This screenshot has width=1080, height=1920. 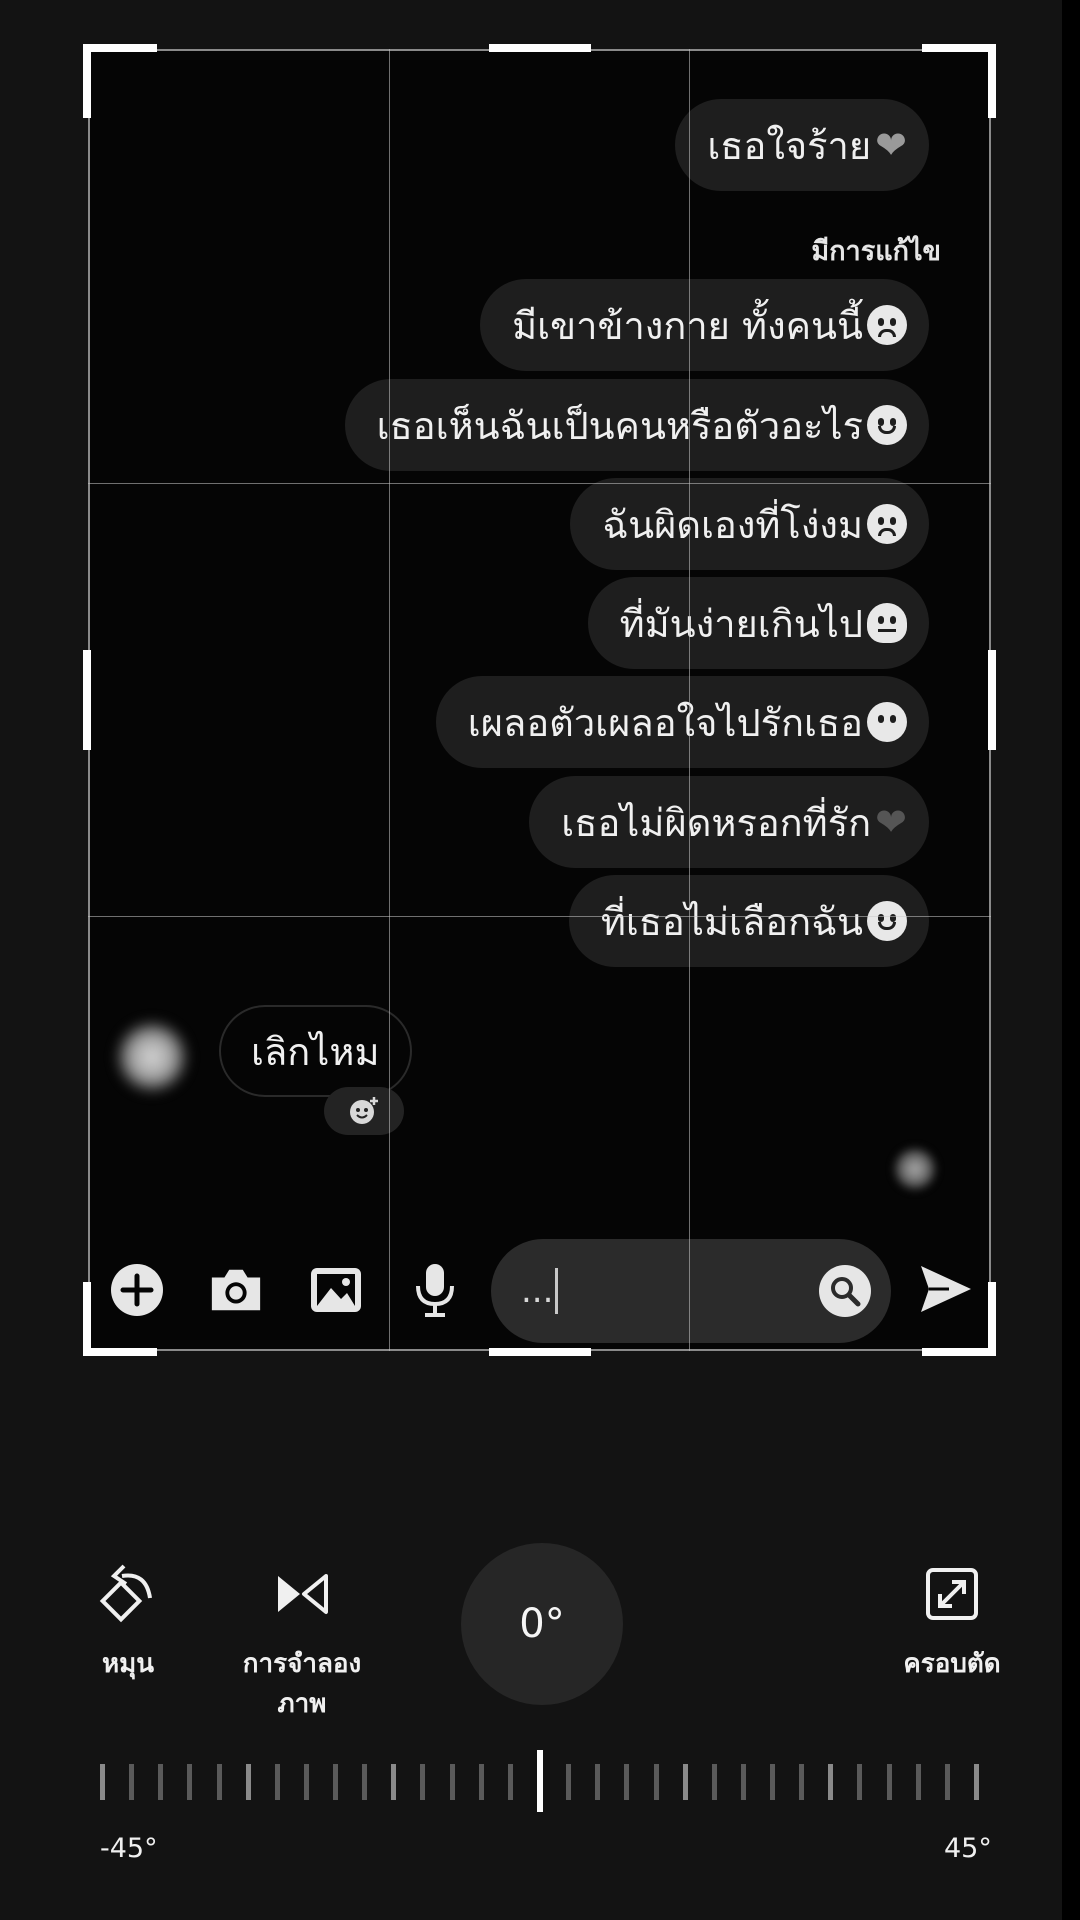 I want to click on crop-handle-top, so click(x=540, y=48).